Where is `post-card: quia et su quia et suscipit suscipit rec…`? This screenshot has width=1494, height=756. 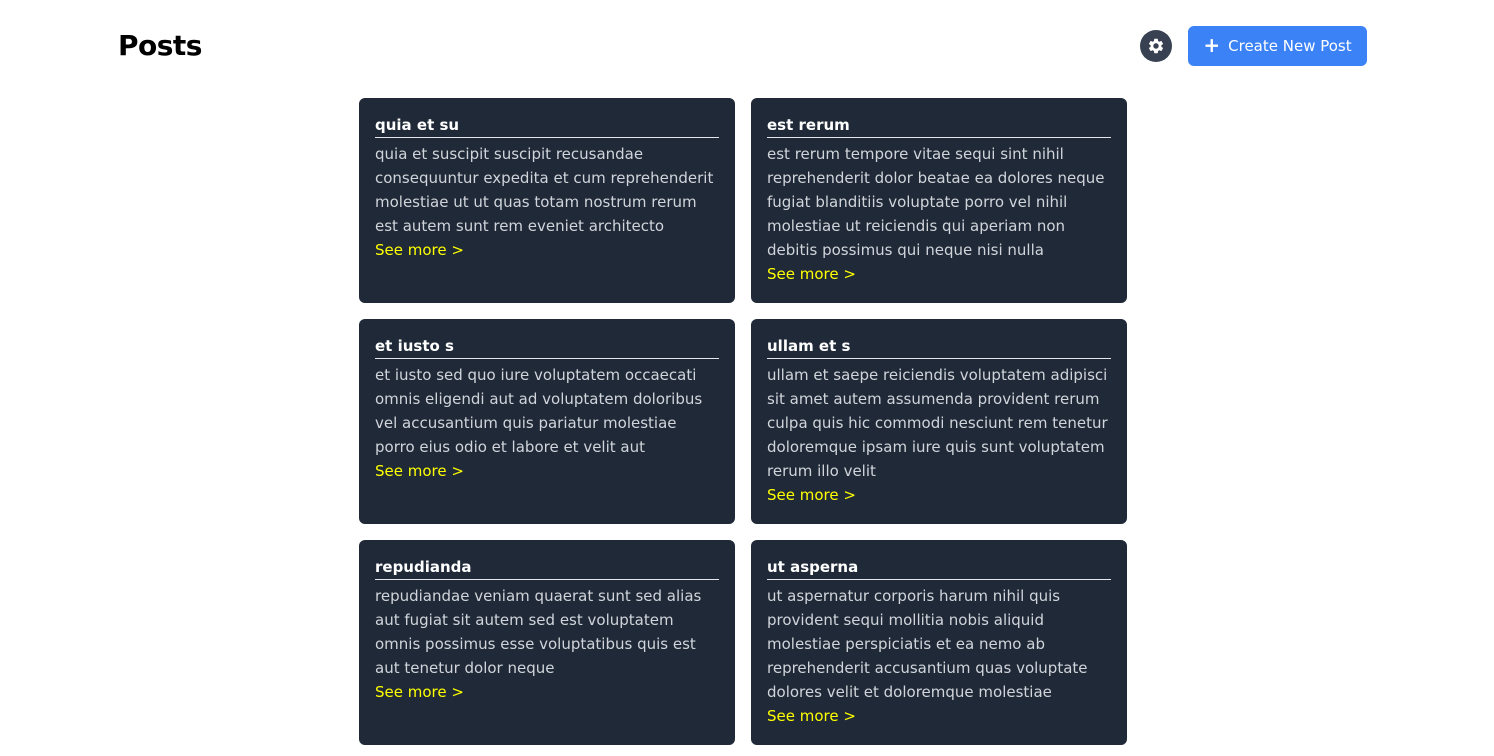
post-card: quia et su quia et suscipit suscipit rec… is located at coordinates (547, 200).